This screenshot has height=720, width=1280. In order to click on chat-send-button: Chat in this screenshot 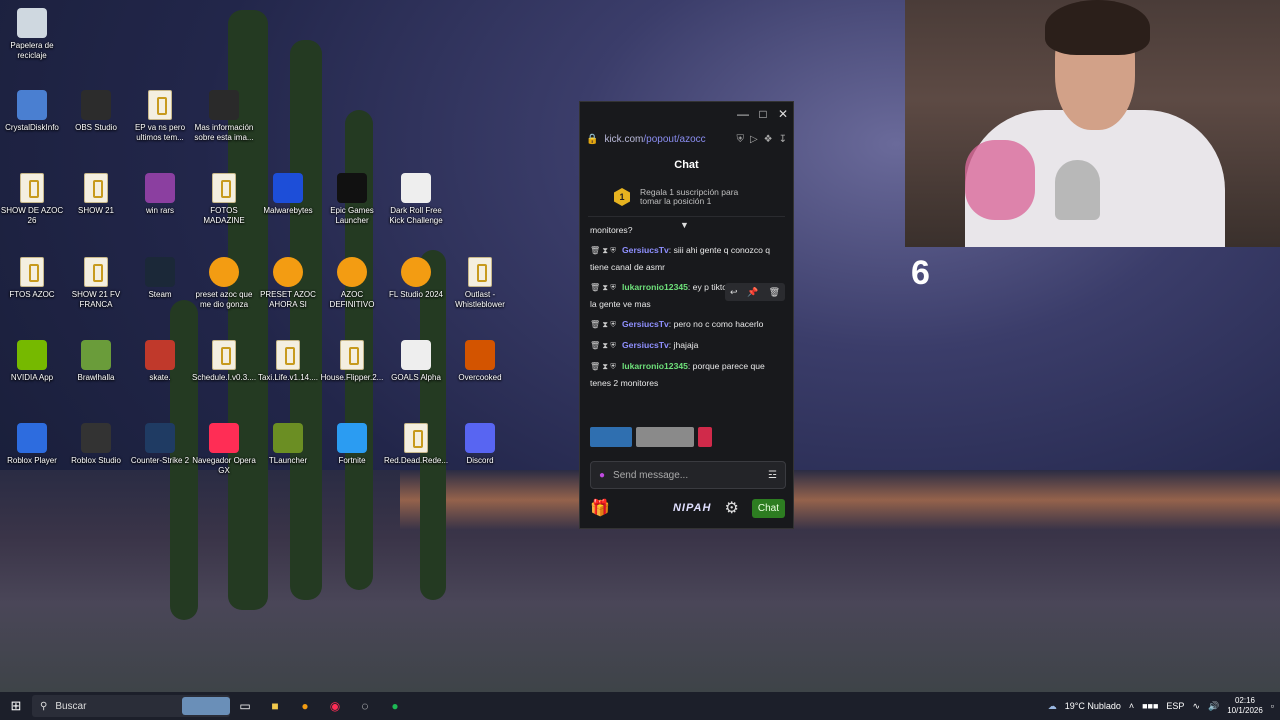, I will do `click(768, 508)`.